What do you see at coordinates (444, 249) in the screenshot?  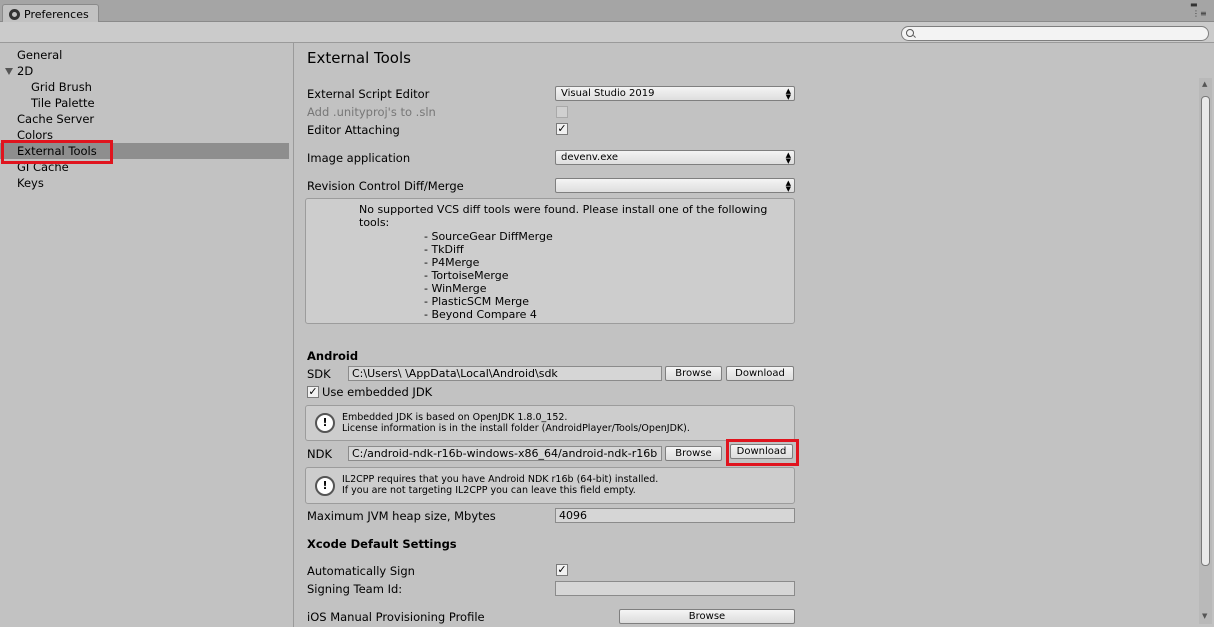 I see `vcs-tool-item: - TkDiff` at bounding box center [444, 249].